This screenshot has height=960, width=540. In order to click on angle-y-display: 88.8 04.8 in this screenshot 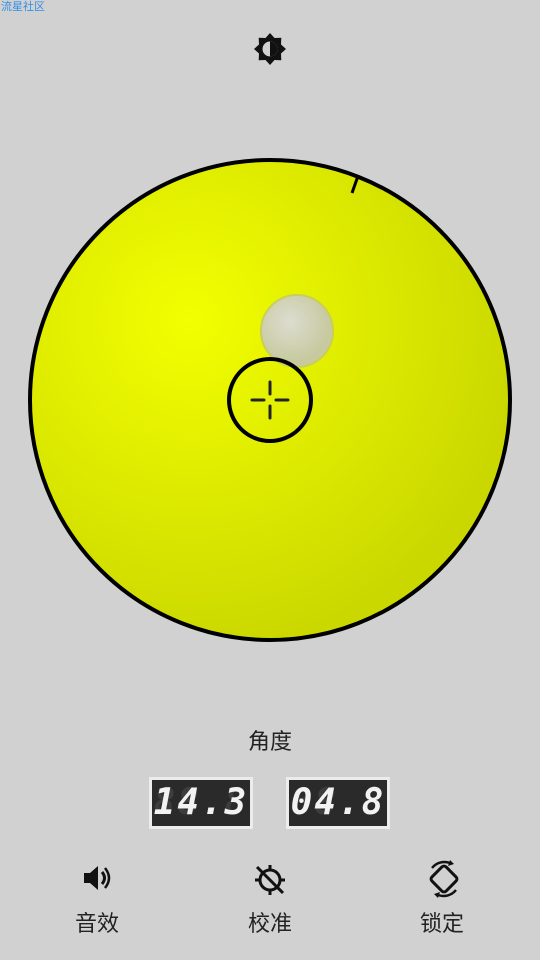, I will do `click(338, 803)`.